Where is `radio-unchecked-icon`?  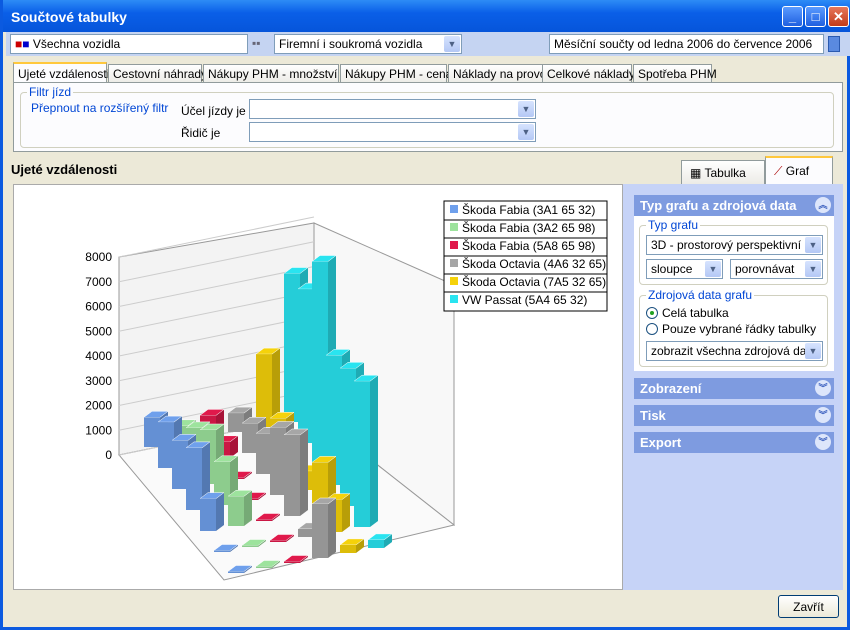
radio-unchecked-icon is located at coordinates (652, 329).